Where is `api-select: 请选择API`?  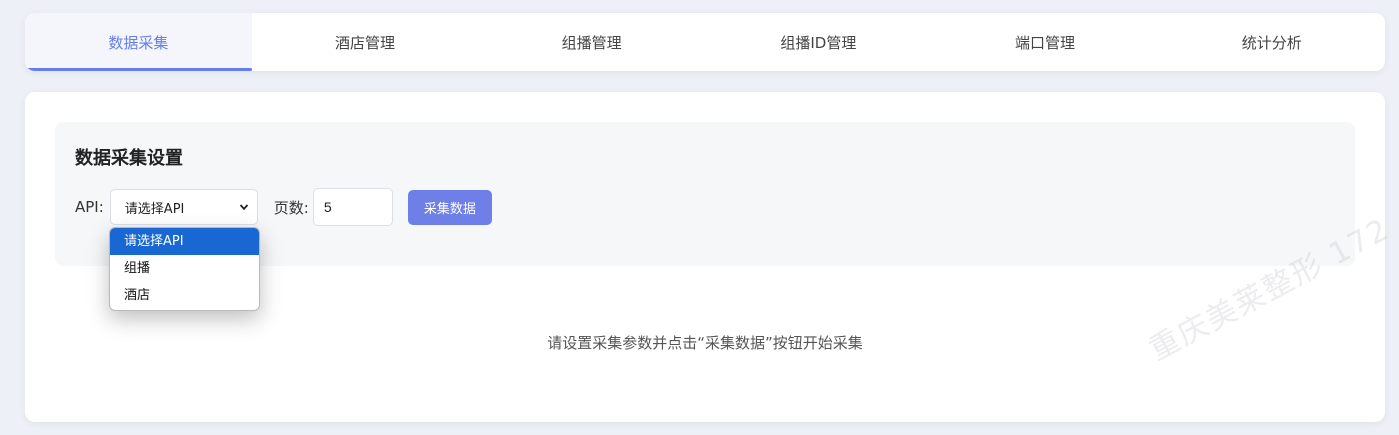
api-select: 请选择API is located at coordinates (183, 207).